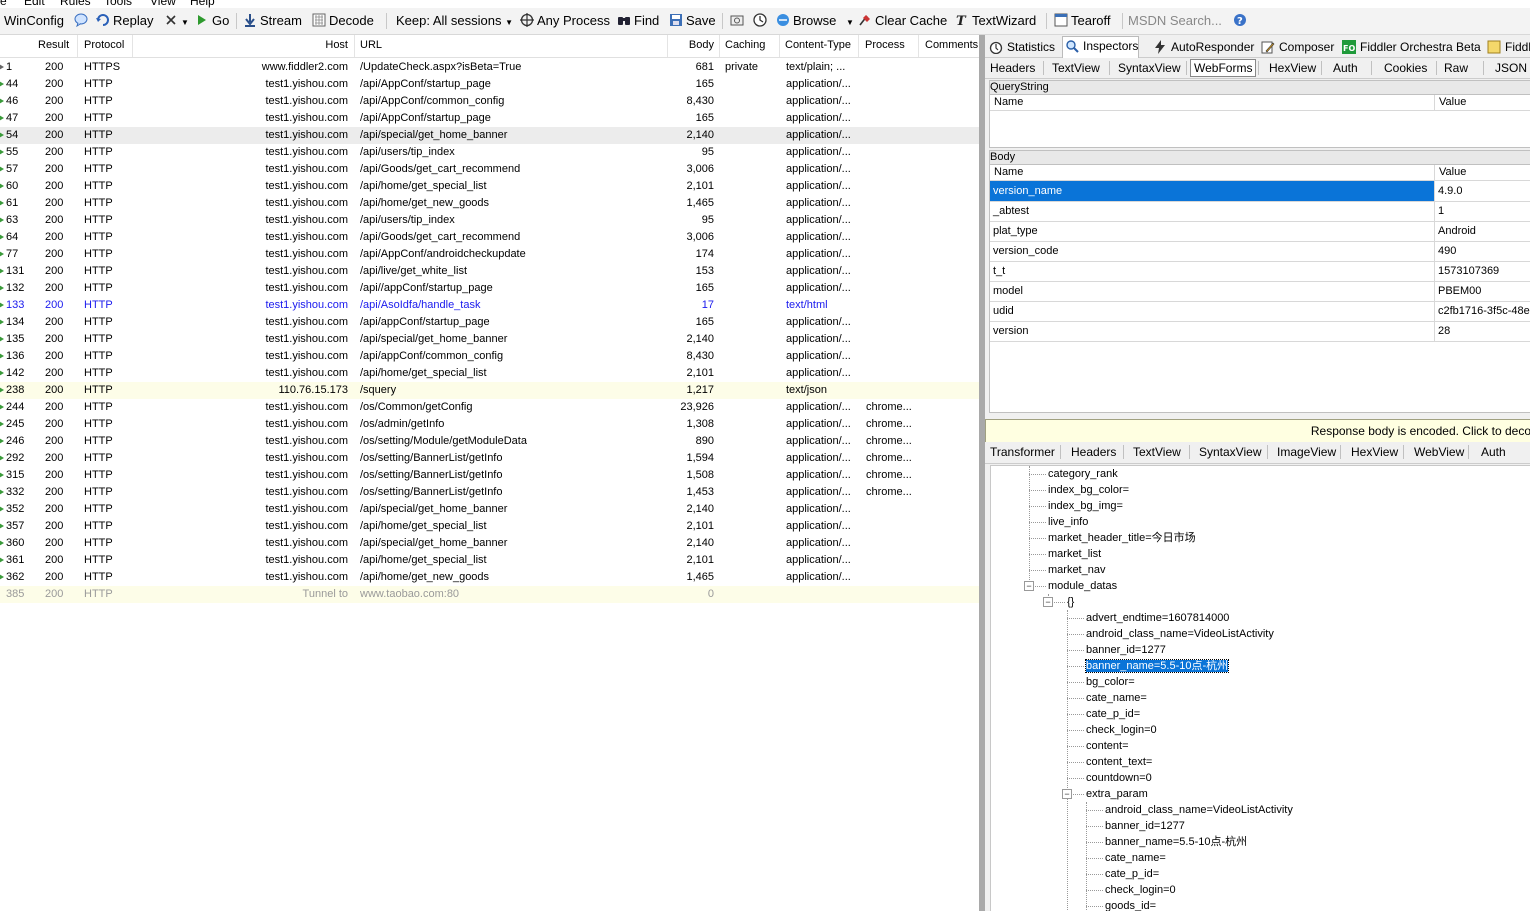 The height and width of the screenshot is (911, 1530). What do you see at coordinates (1101, 47) in the screenshot?
I see `tab-inspectors: Inspectors` at bounding box center [1101, 47].